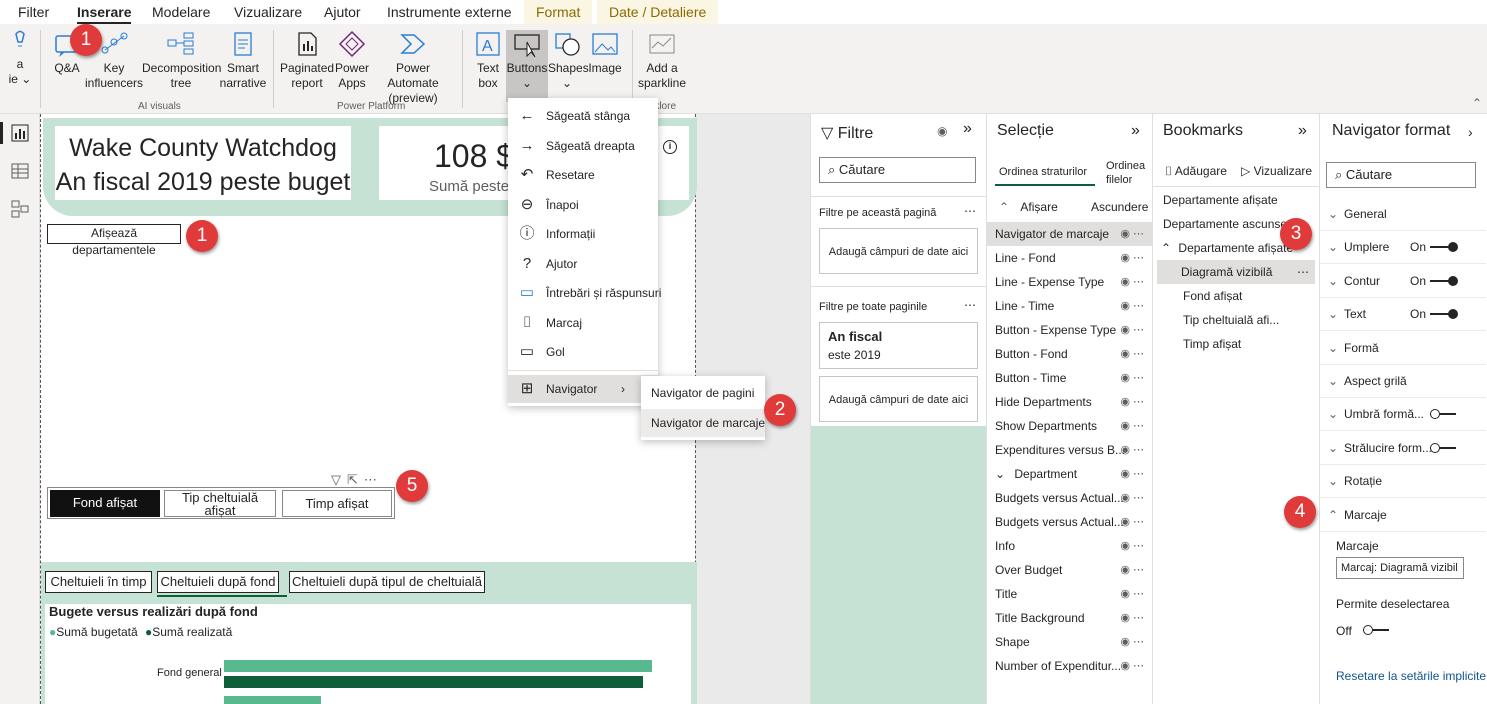  Describe the element at coordinates (967, 129) in the screenshot. I see `collapse-filters-icon: »` at that location.